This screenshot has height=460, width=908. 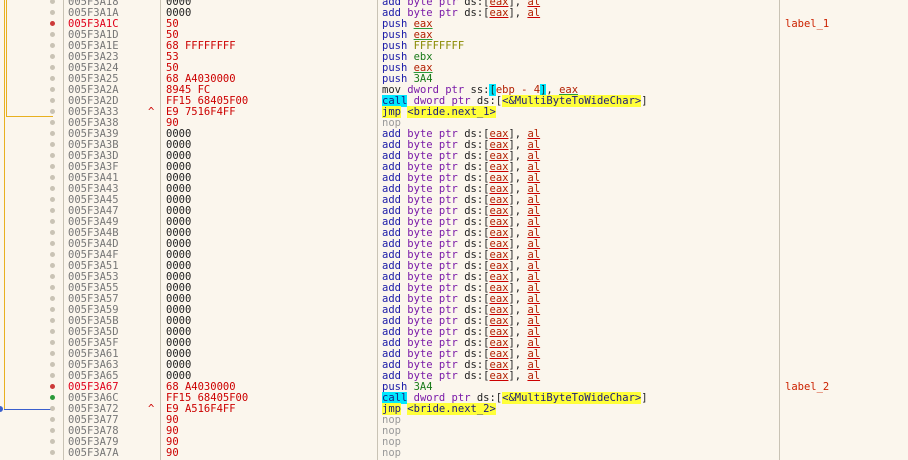 What do you see at coordinates (172, 453) in the screenshot?
I see `bytes-cell: 90` at bounding box center [172, 453].